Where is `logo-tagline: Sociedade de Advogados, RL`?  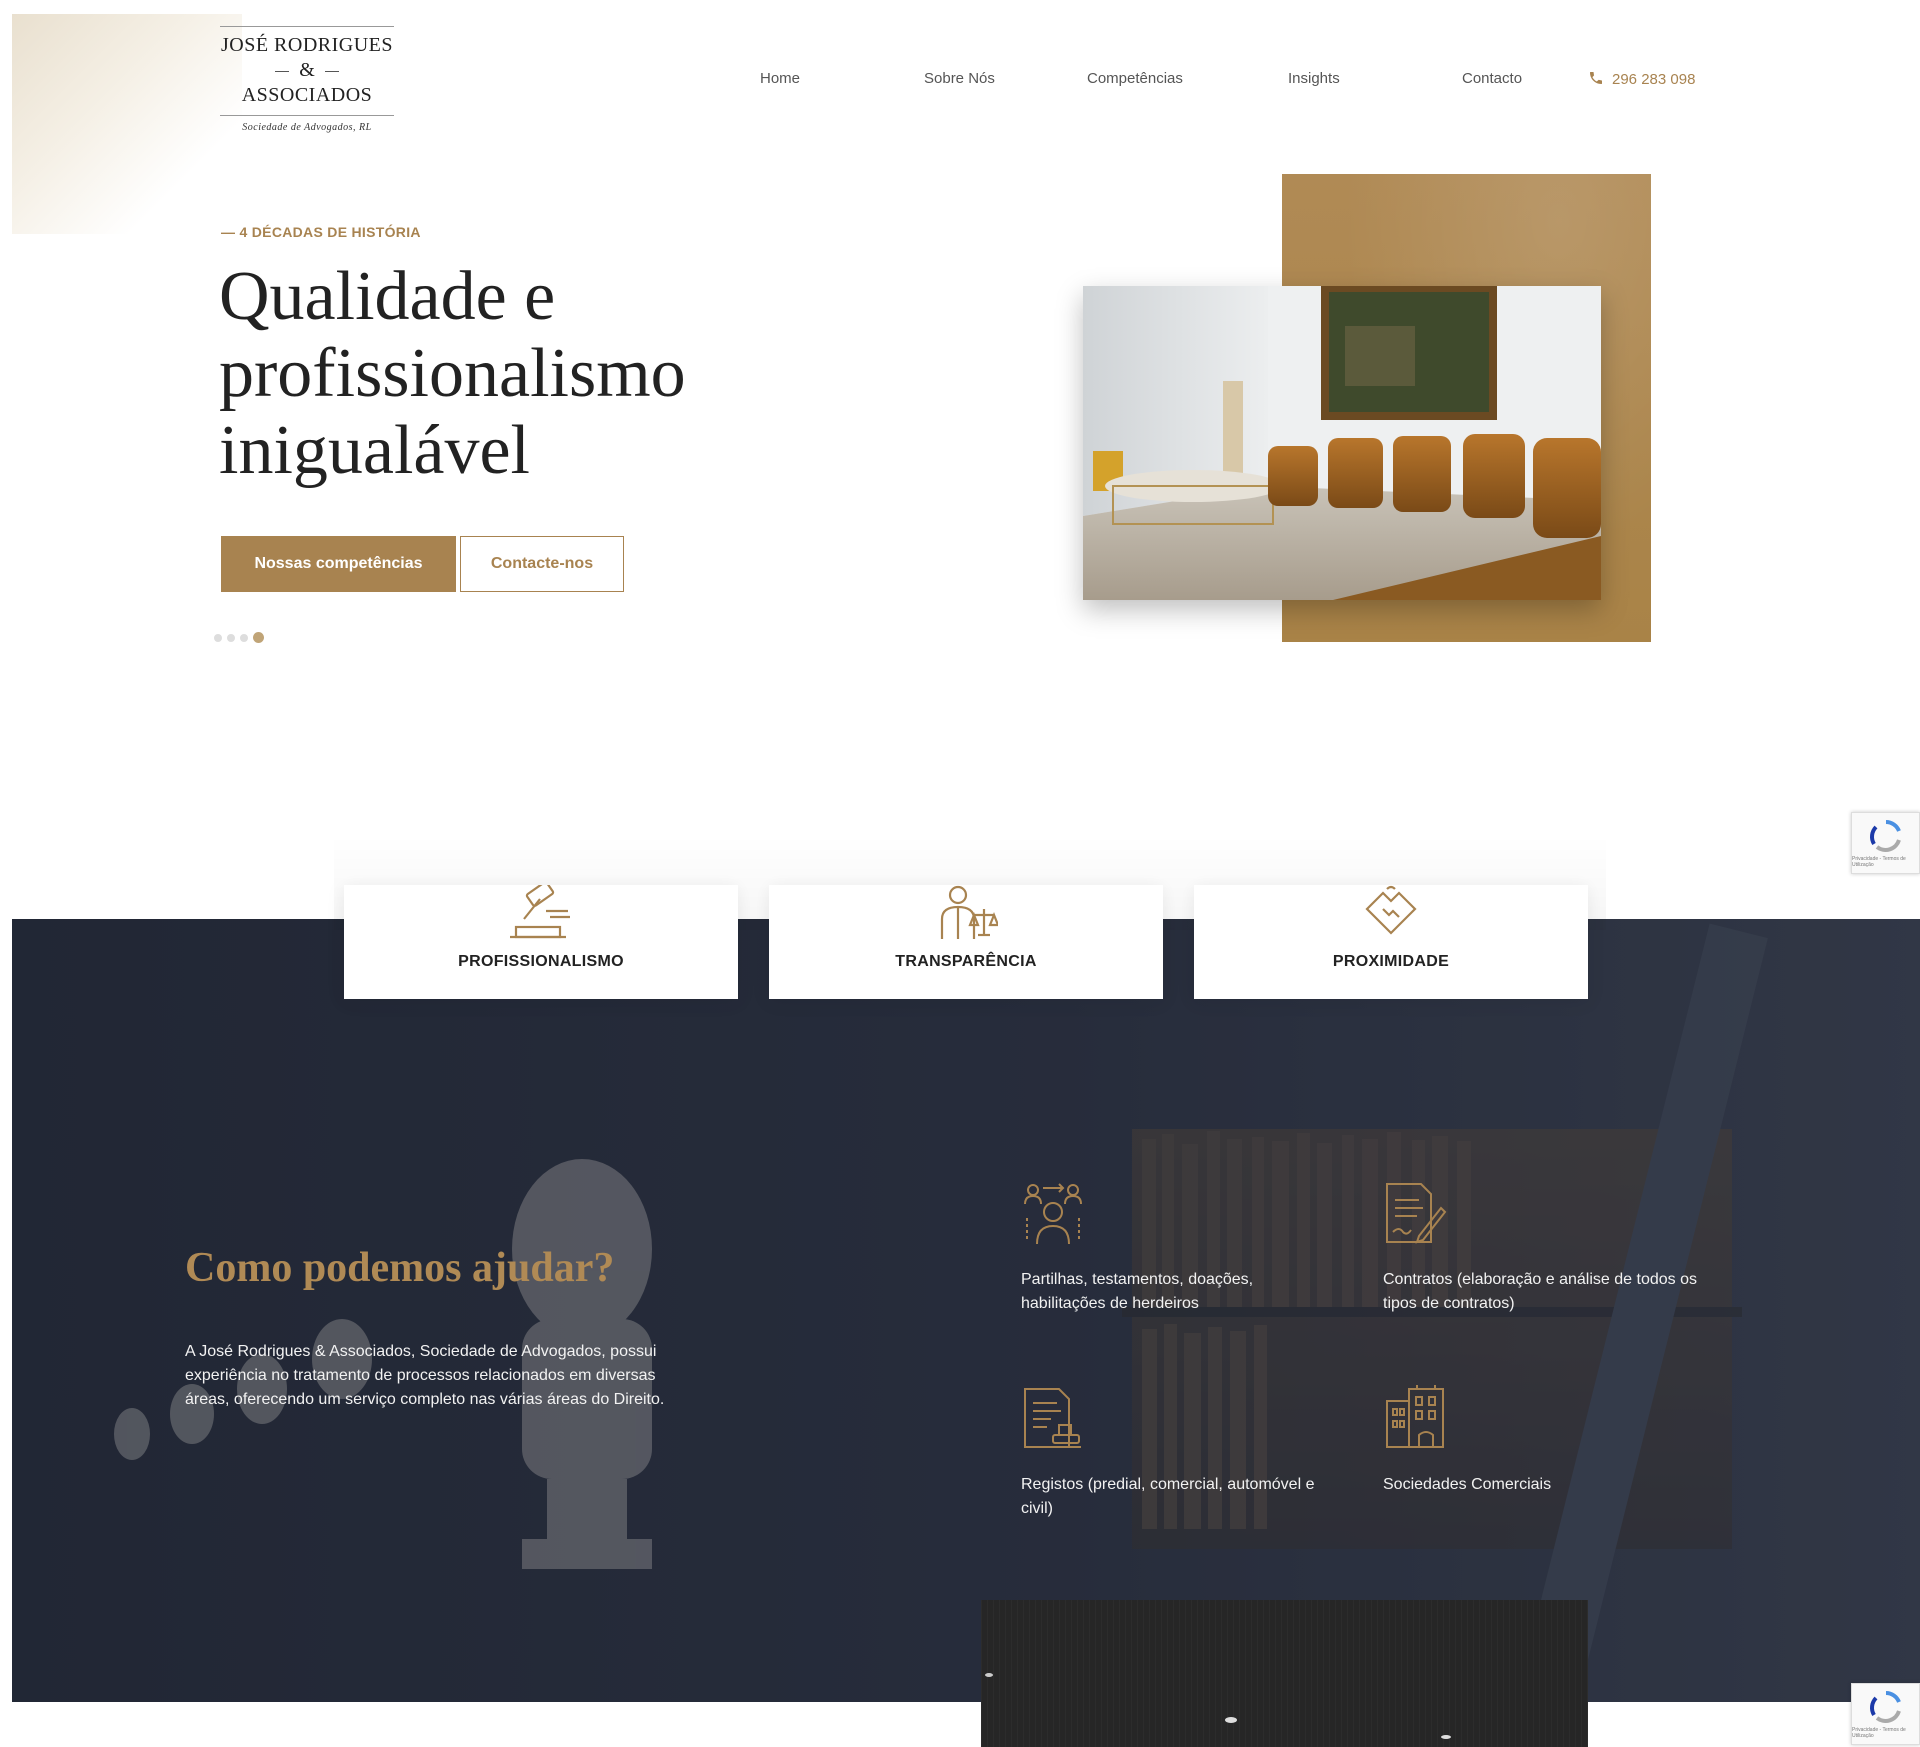 logo-tagline: Sociedade de Advogados, RL is located at coordinates (307, 127).